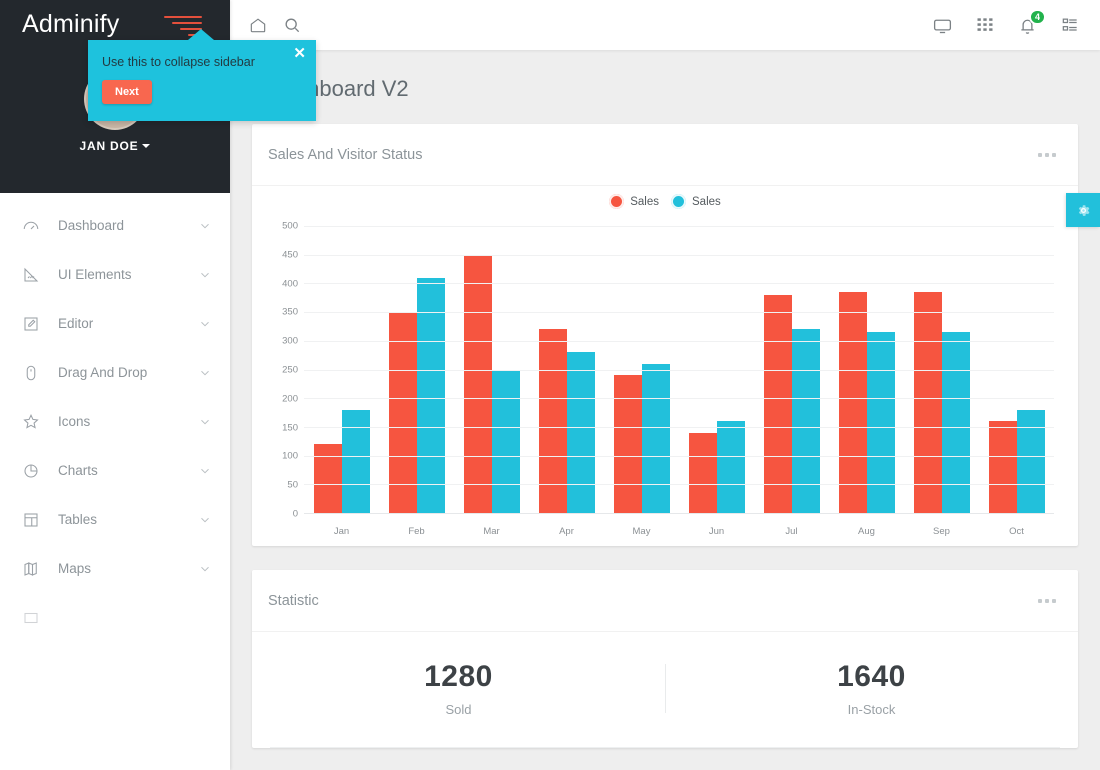  I want to click on sidebar-item-forms, so click(115, 617).